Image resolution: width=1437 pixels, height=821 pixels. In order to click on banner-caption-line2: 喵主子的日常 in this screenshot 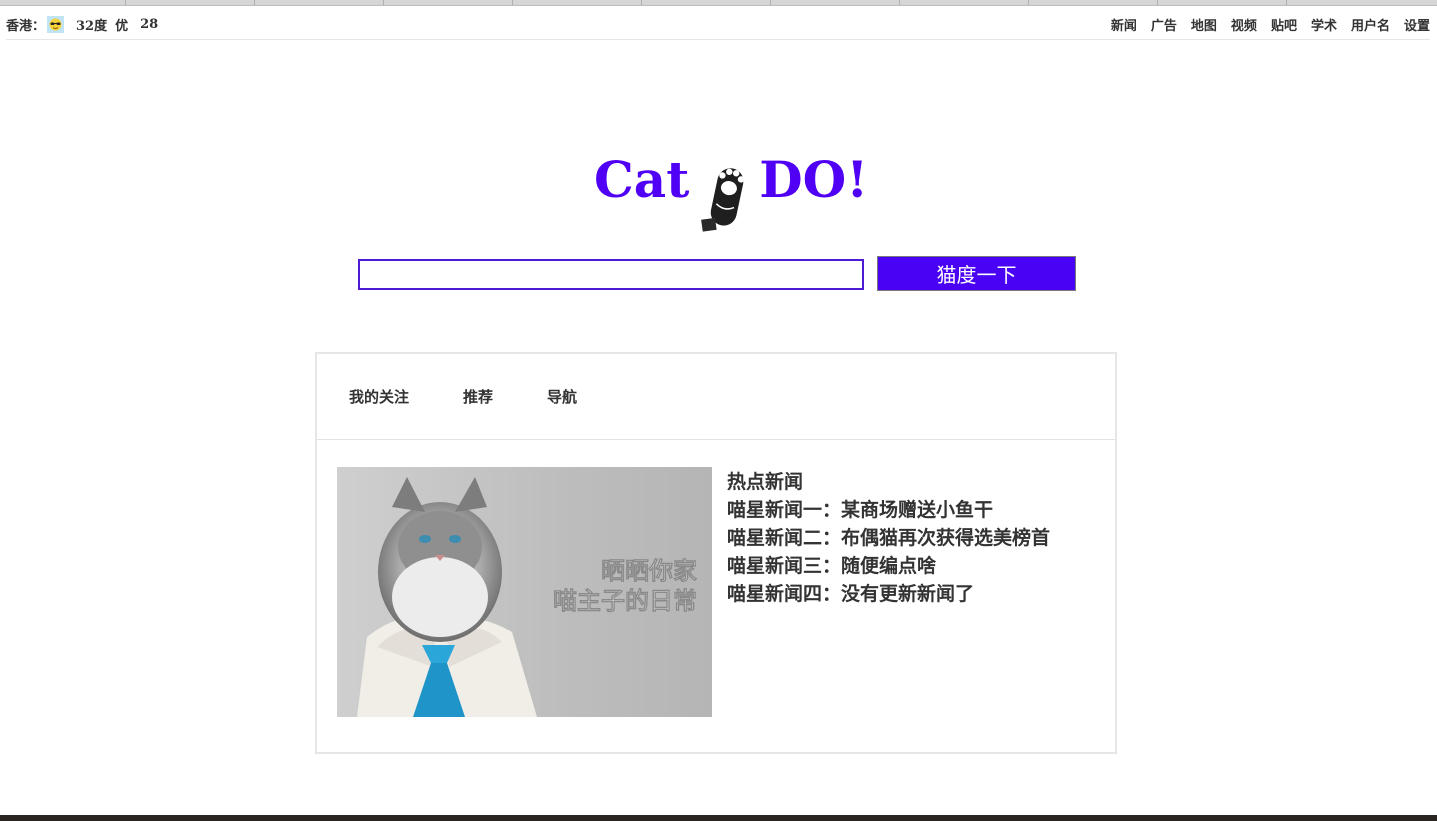, I will do `click(625, 601)`.